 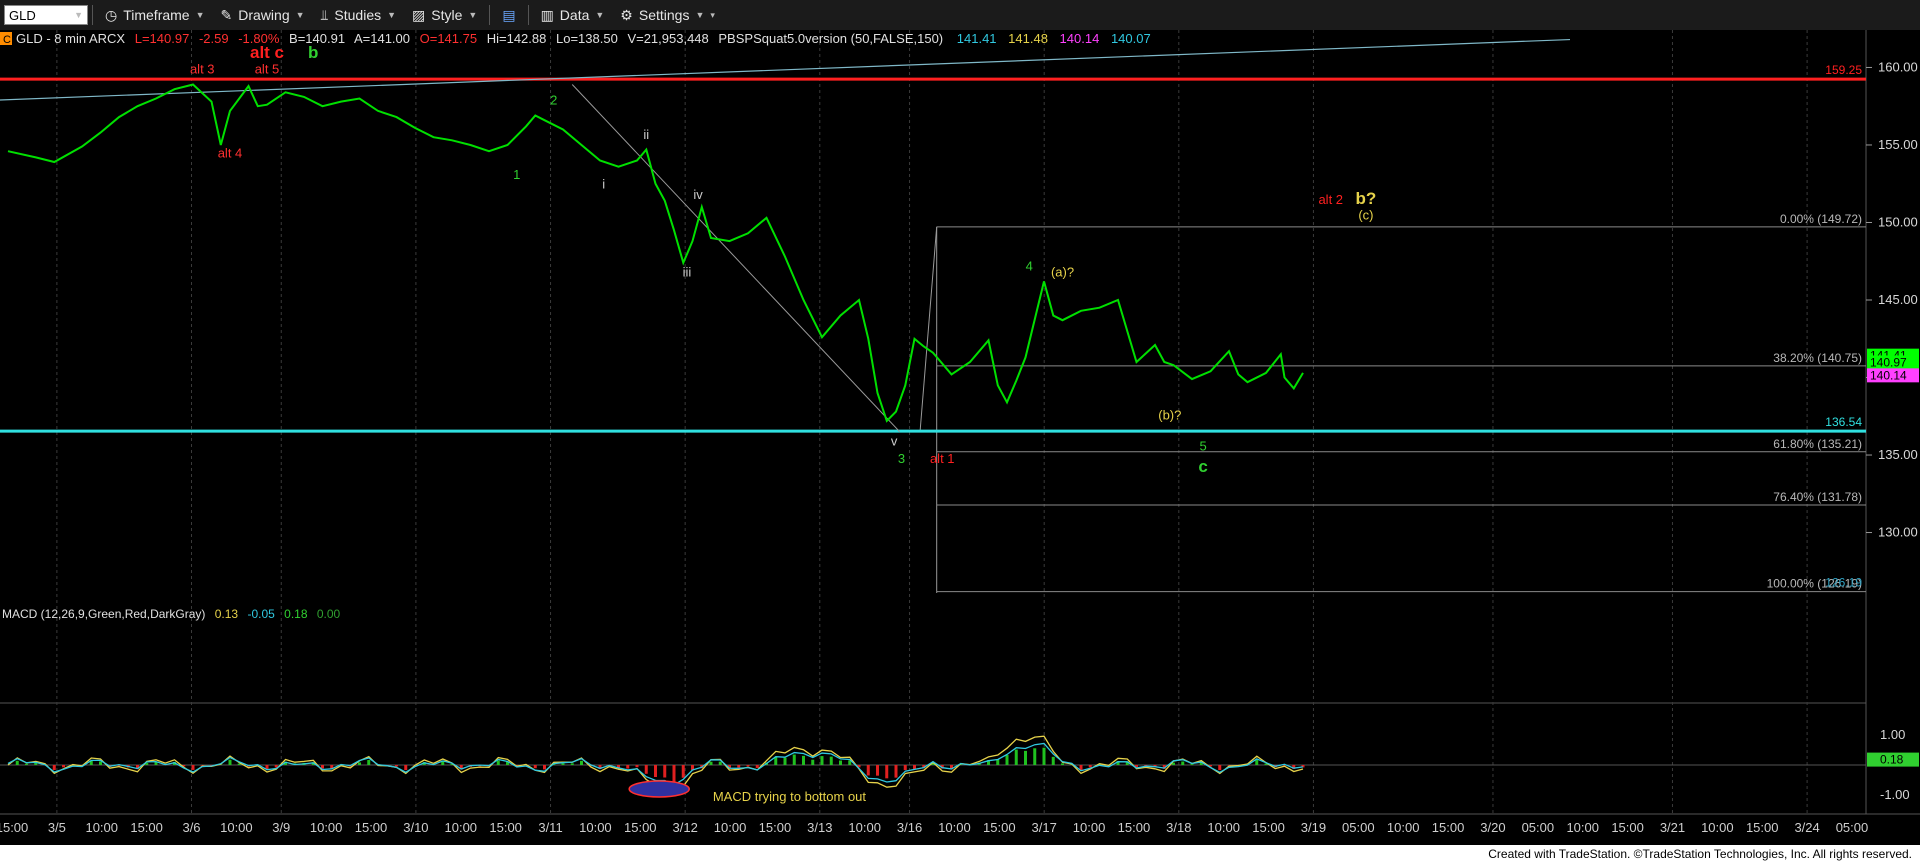 I want to click on wave-label: b, so click(x=313, y=52).